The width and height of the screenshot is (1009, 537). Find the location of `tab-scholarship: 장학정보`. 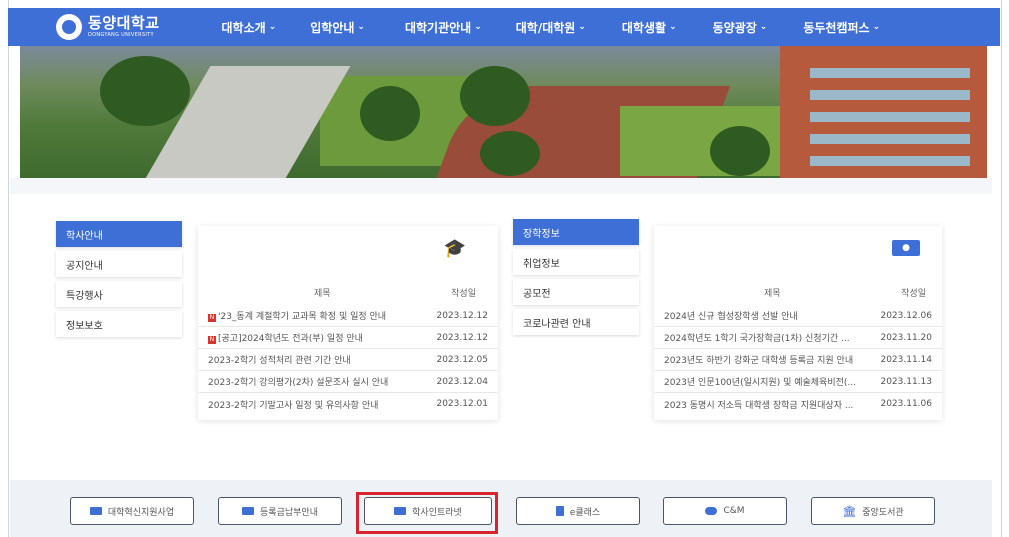

tab-scholarship: 장학정보 is located at coordinates (576, 232).